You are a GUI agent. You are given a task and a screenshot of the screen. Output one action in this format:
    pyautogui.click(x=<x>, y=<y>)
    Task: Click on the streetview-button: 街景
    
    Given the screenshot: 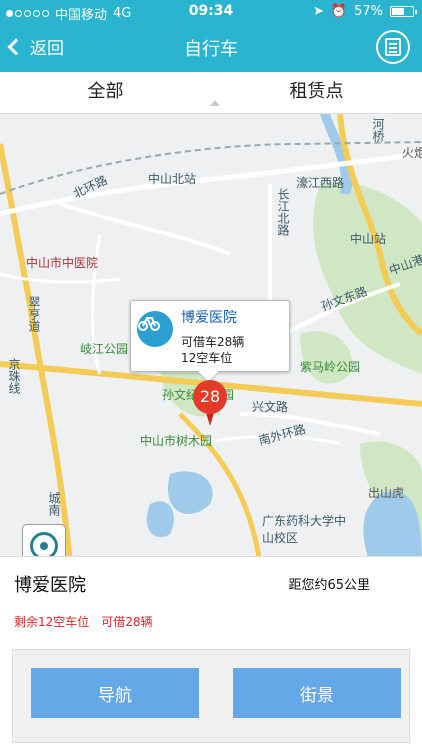 What is the action you would take?
    pyautogui.click(x=317, y=693)
    